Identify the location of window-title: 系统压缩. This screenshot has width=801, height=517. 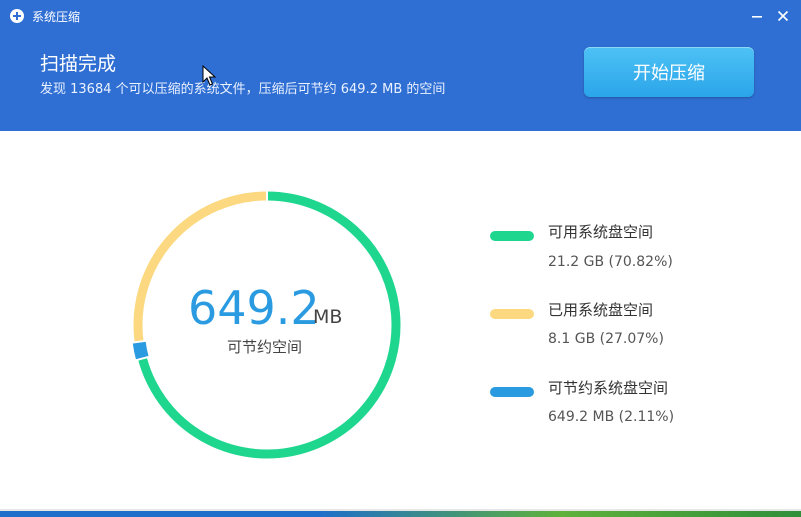
(56, 17).